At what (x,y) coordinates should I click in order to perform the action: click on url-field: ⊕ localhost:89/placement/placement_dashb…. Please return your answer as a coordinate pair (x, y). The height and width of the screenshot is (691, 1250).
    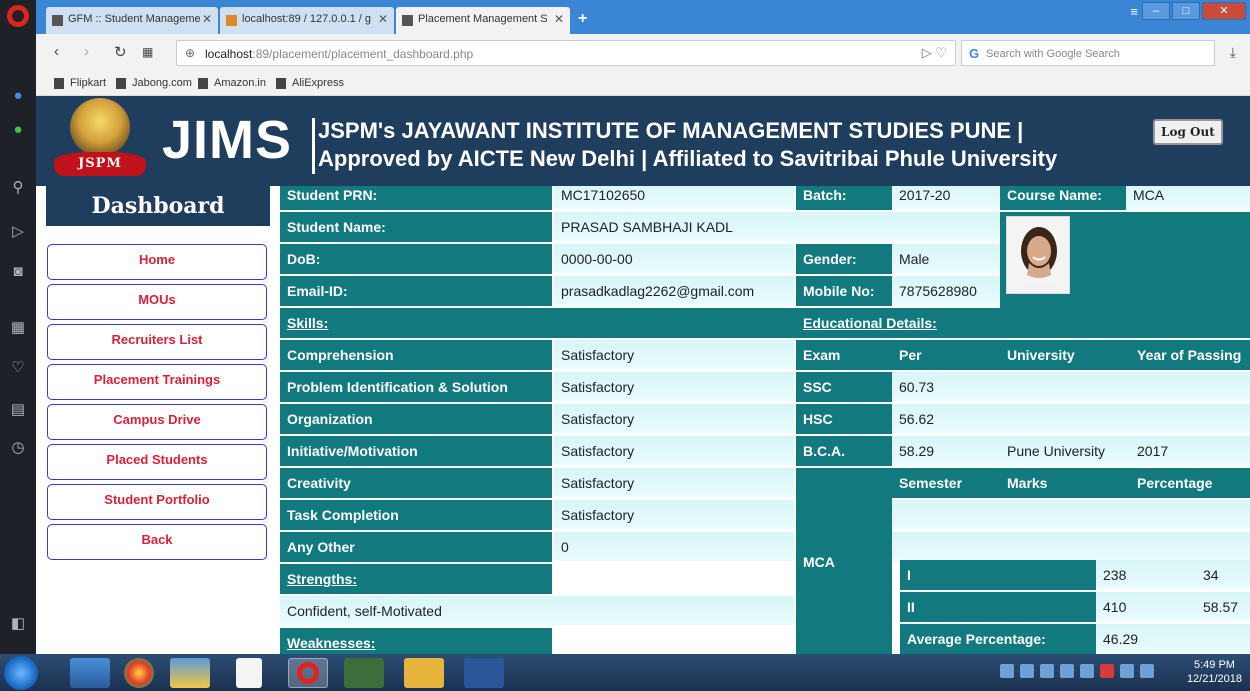
    Looking at the image, I should click on (566, 53).